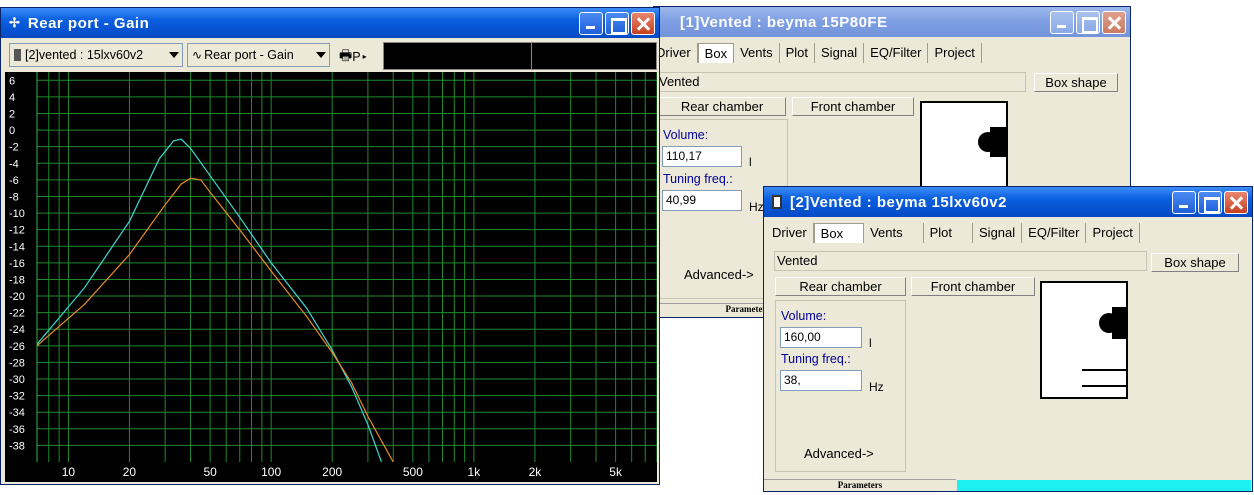  Describe the element at coordinates (197, 55) in the screenshot. I see `plot-type-icon: ∿` at that location.